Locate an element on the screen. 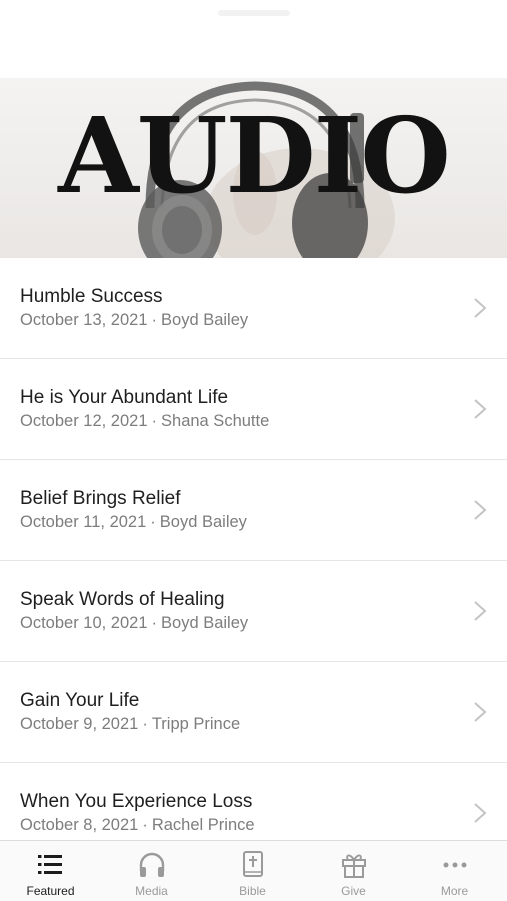 The image size is (507, 901). episode-title: When You Experience Loss is located at coordinates (136, 801).